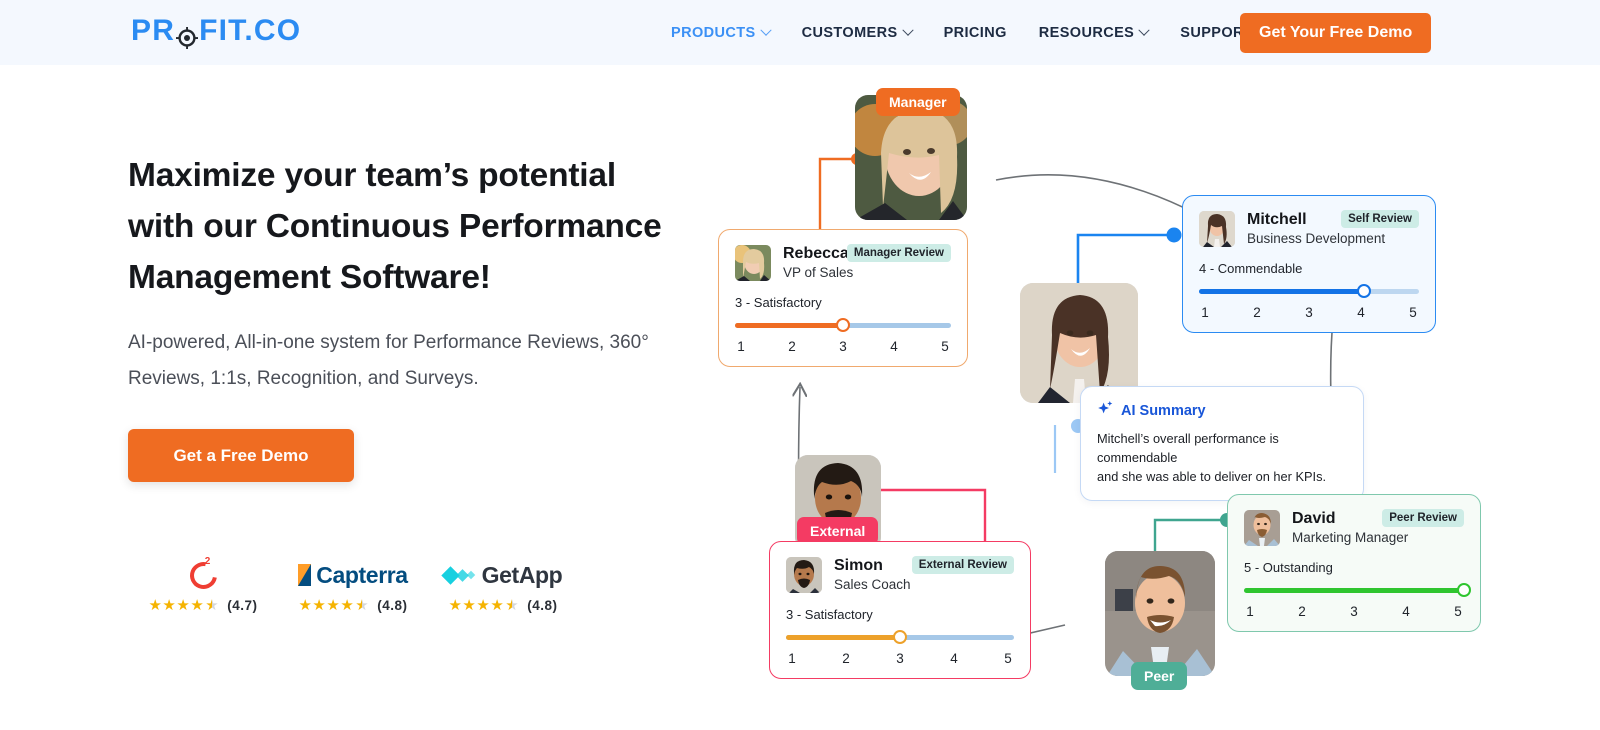  I want to click on card-role: Business Development, so click(1316, 238).